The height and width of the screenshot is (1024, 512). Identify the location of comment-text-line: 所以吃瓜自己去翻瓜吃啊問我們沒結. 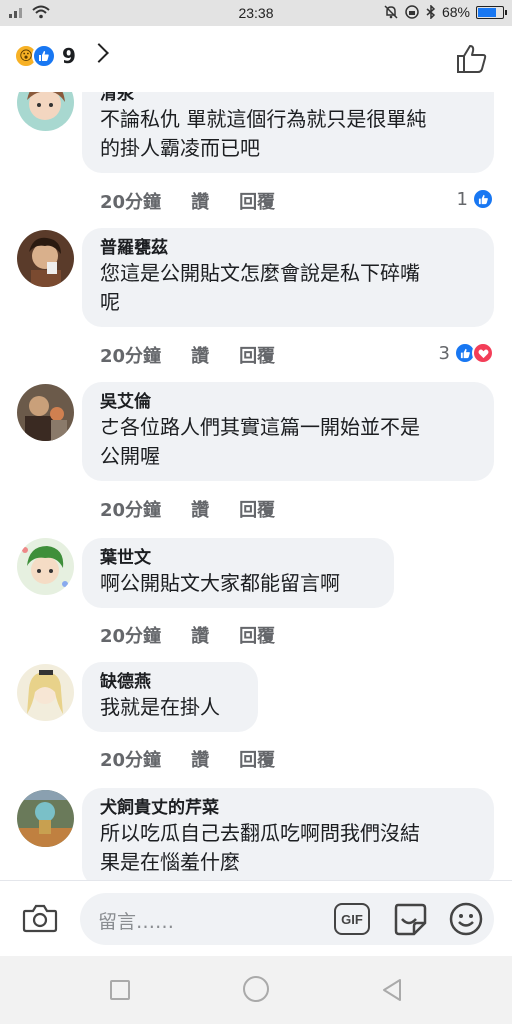
(260, 833).